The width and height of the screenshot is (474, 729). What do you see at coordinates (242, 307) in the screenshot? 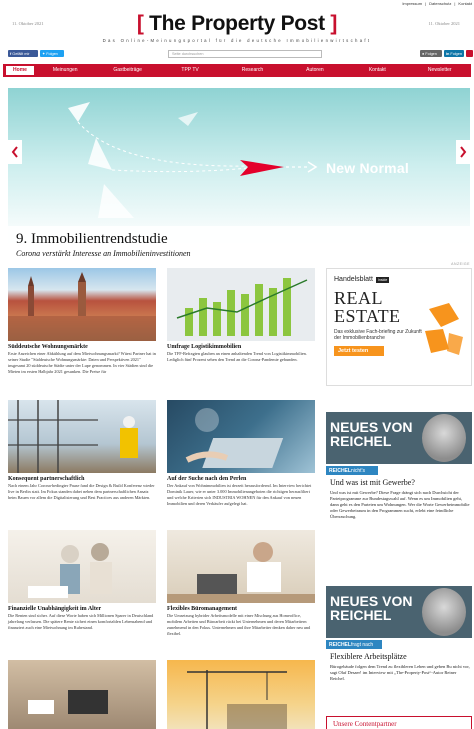
I see `bar-chart-illustration` at bounding box center [242, 307].